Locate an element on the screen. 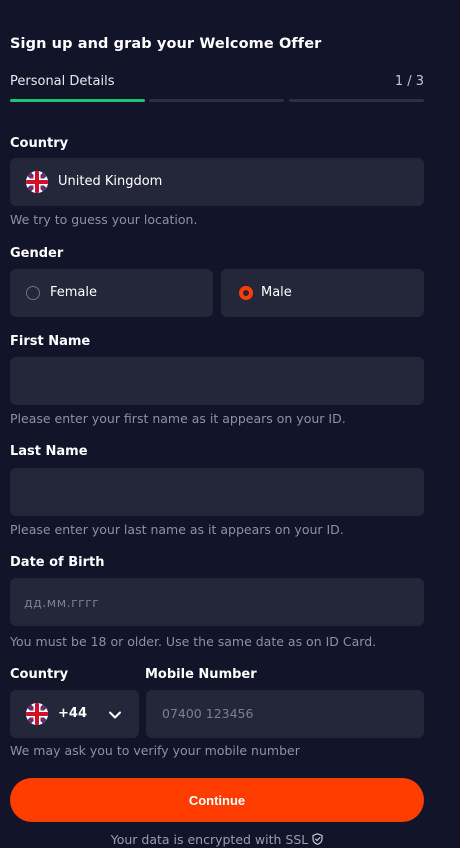  mobile-number-input is located at coordinates (287, 713).